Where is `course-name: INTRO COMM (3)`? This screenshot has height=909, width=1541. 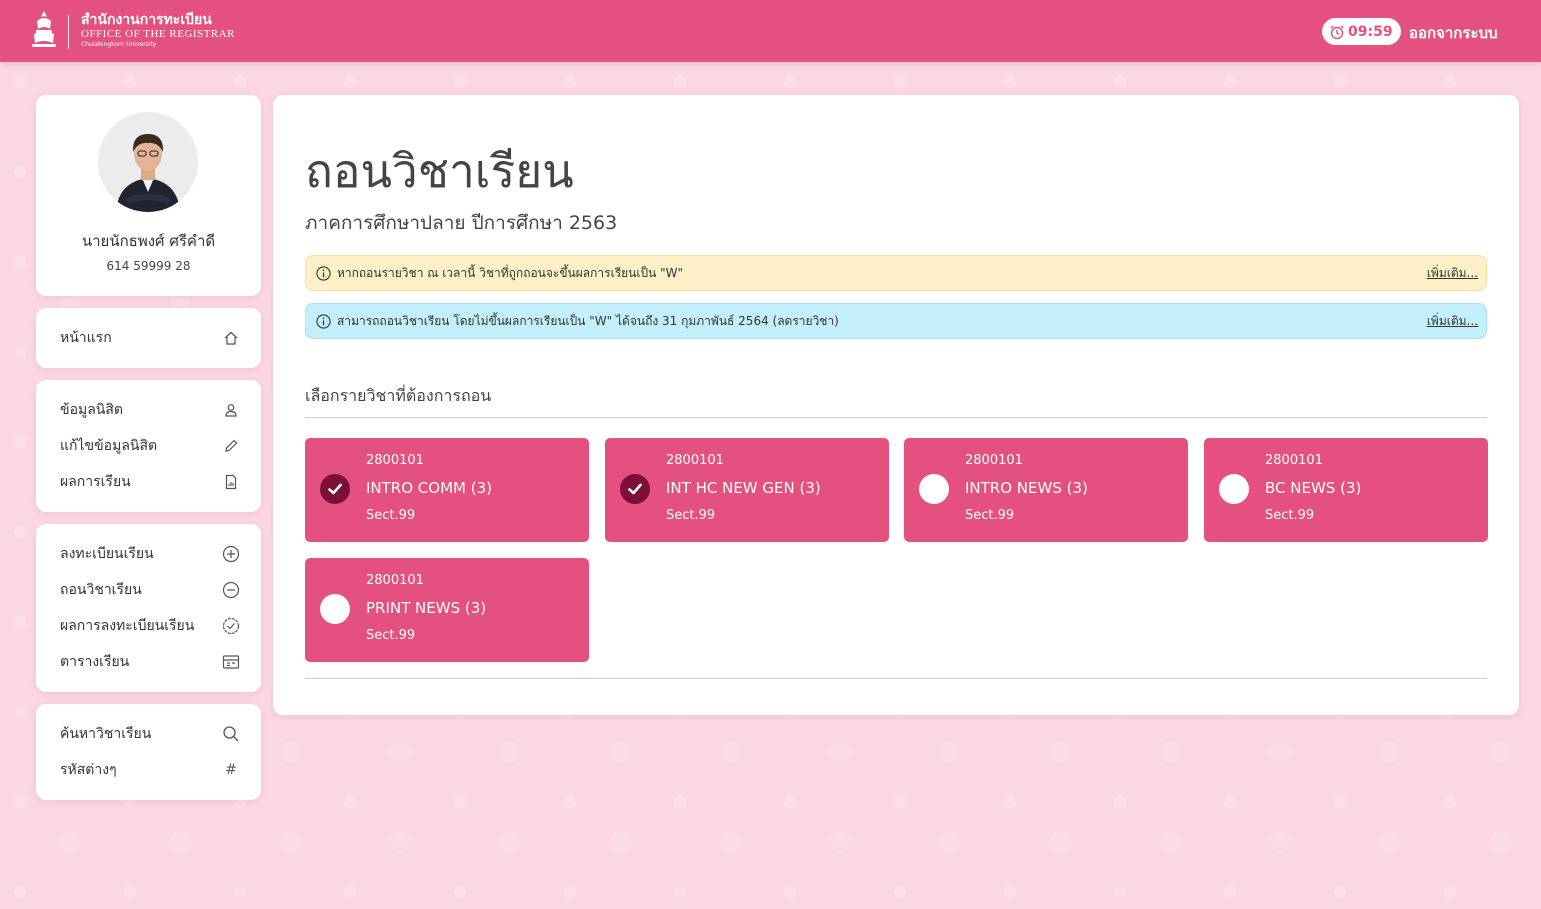
course-name: INTRO COMM (3) is located at coordinates (429, 488).